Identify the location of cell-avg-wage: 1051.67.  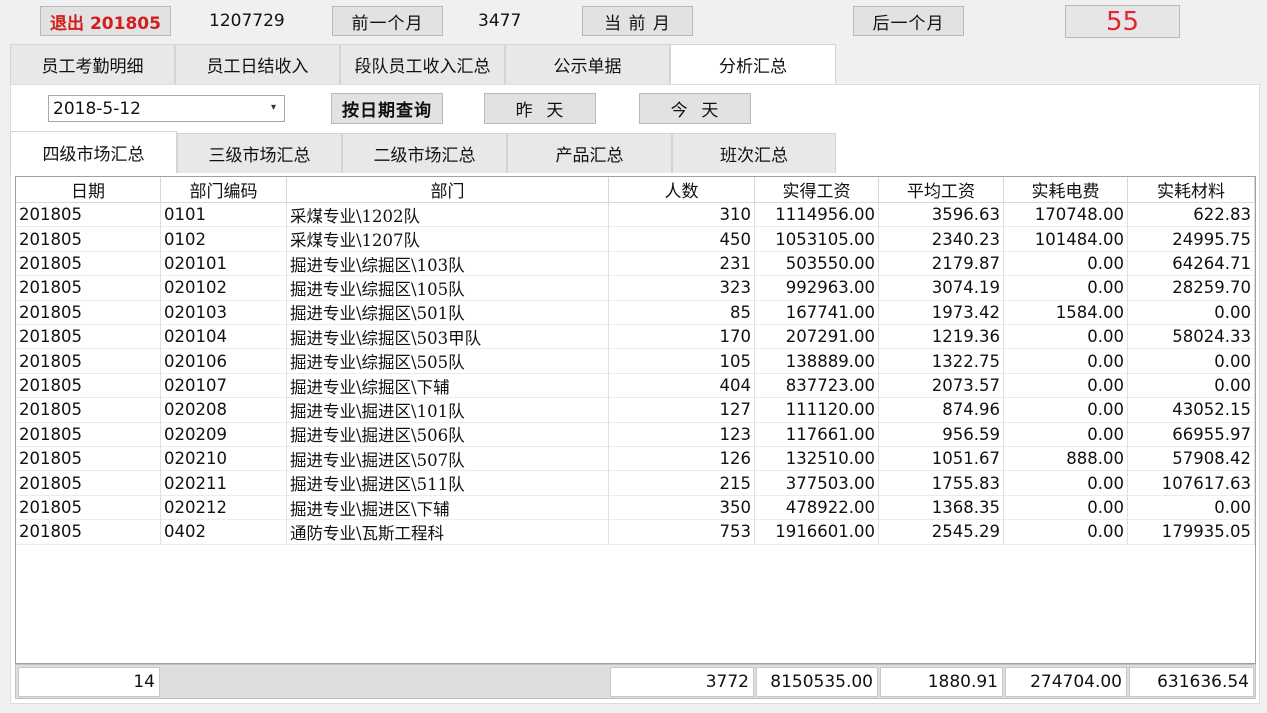
(941, 459).